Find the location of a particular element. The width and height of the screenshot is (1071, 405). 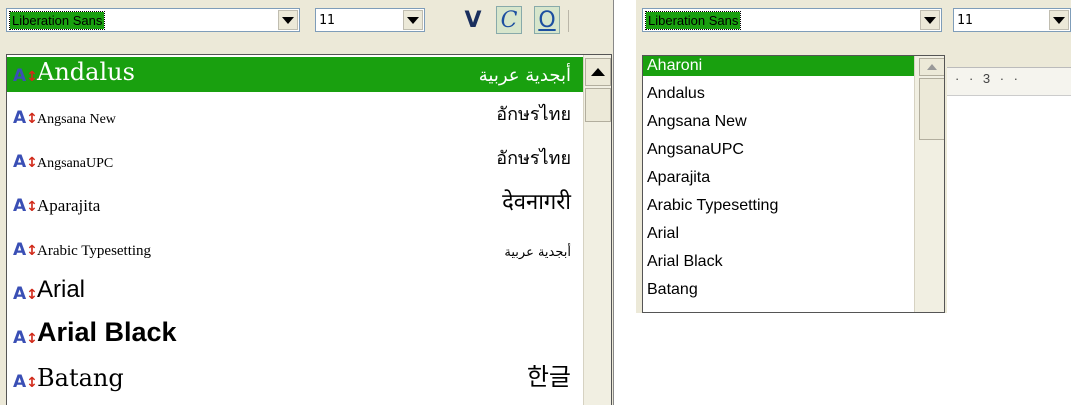

font-list-item: A↕ Arial is located at coordinates (296, 292).